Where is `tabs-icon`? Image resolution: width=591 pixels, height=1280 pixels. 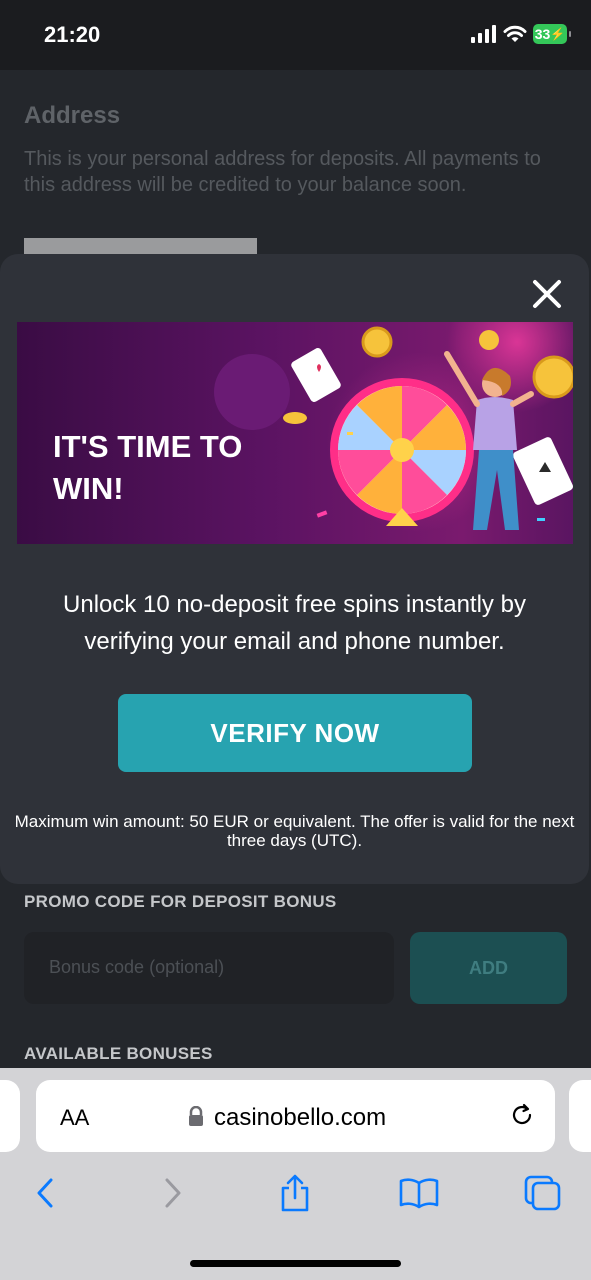
tabs-icon is located at coordinates (542, 1193).